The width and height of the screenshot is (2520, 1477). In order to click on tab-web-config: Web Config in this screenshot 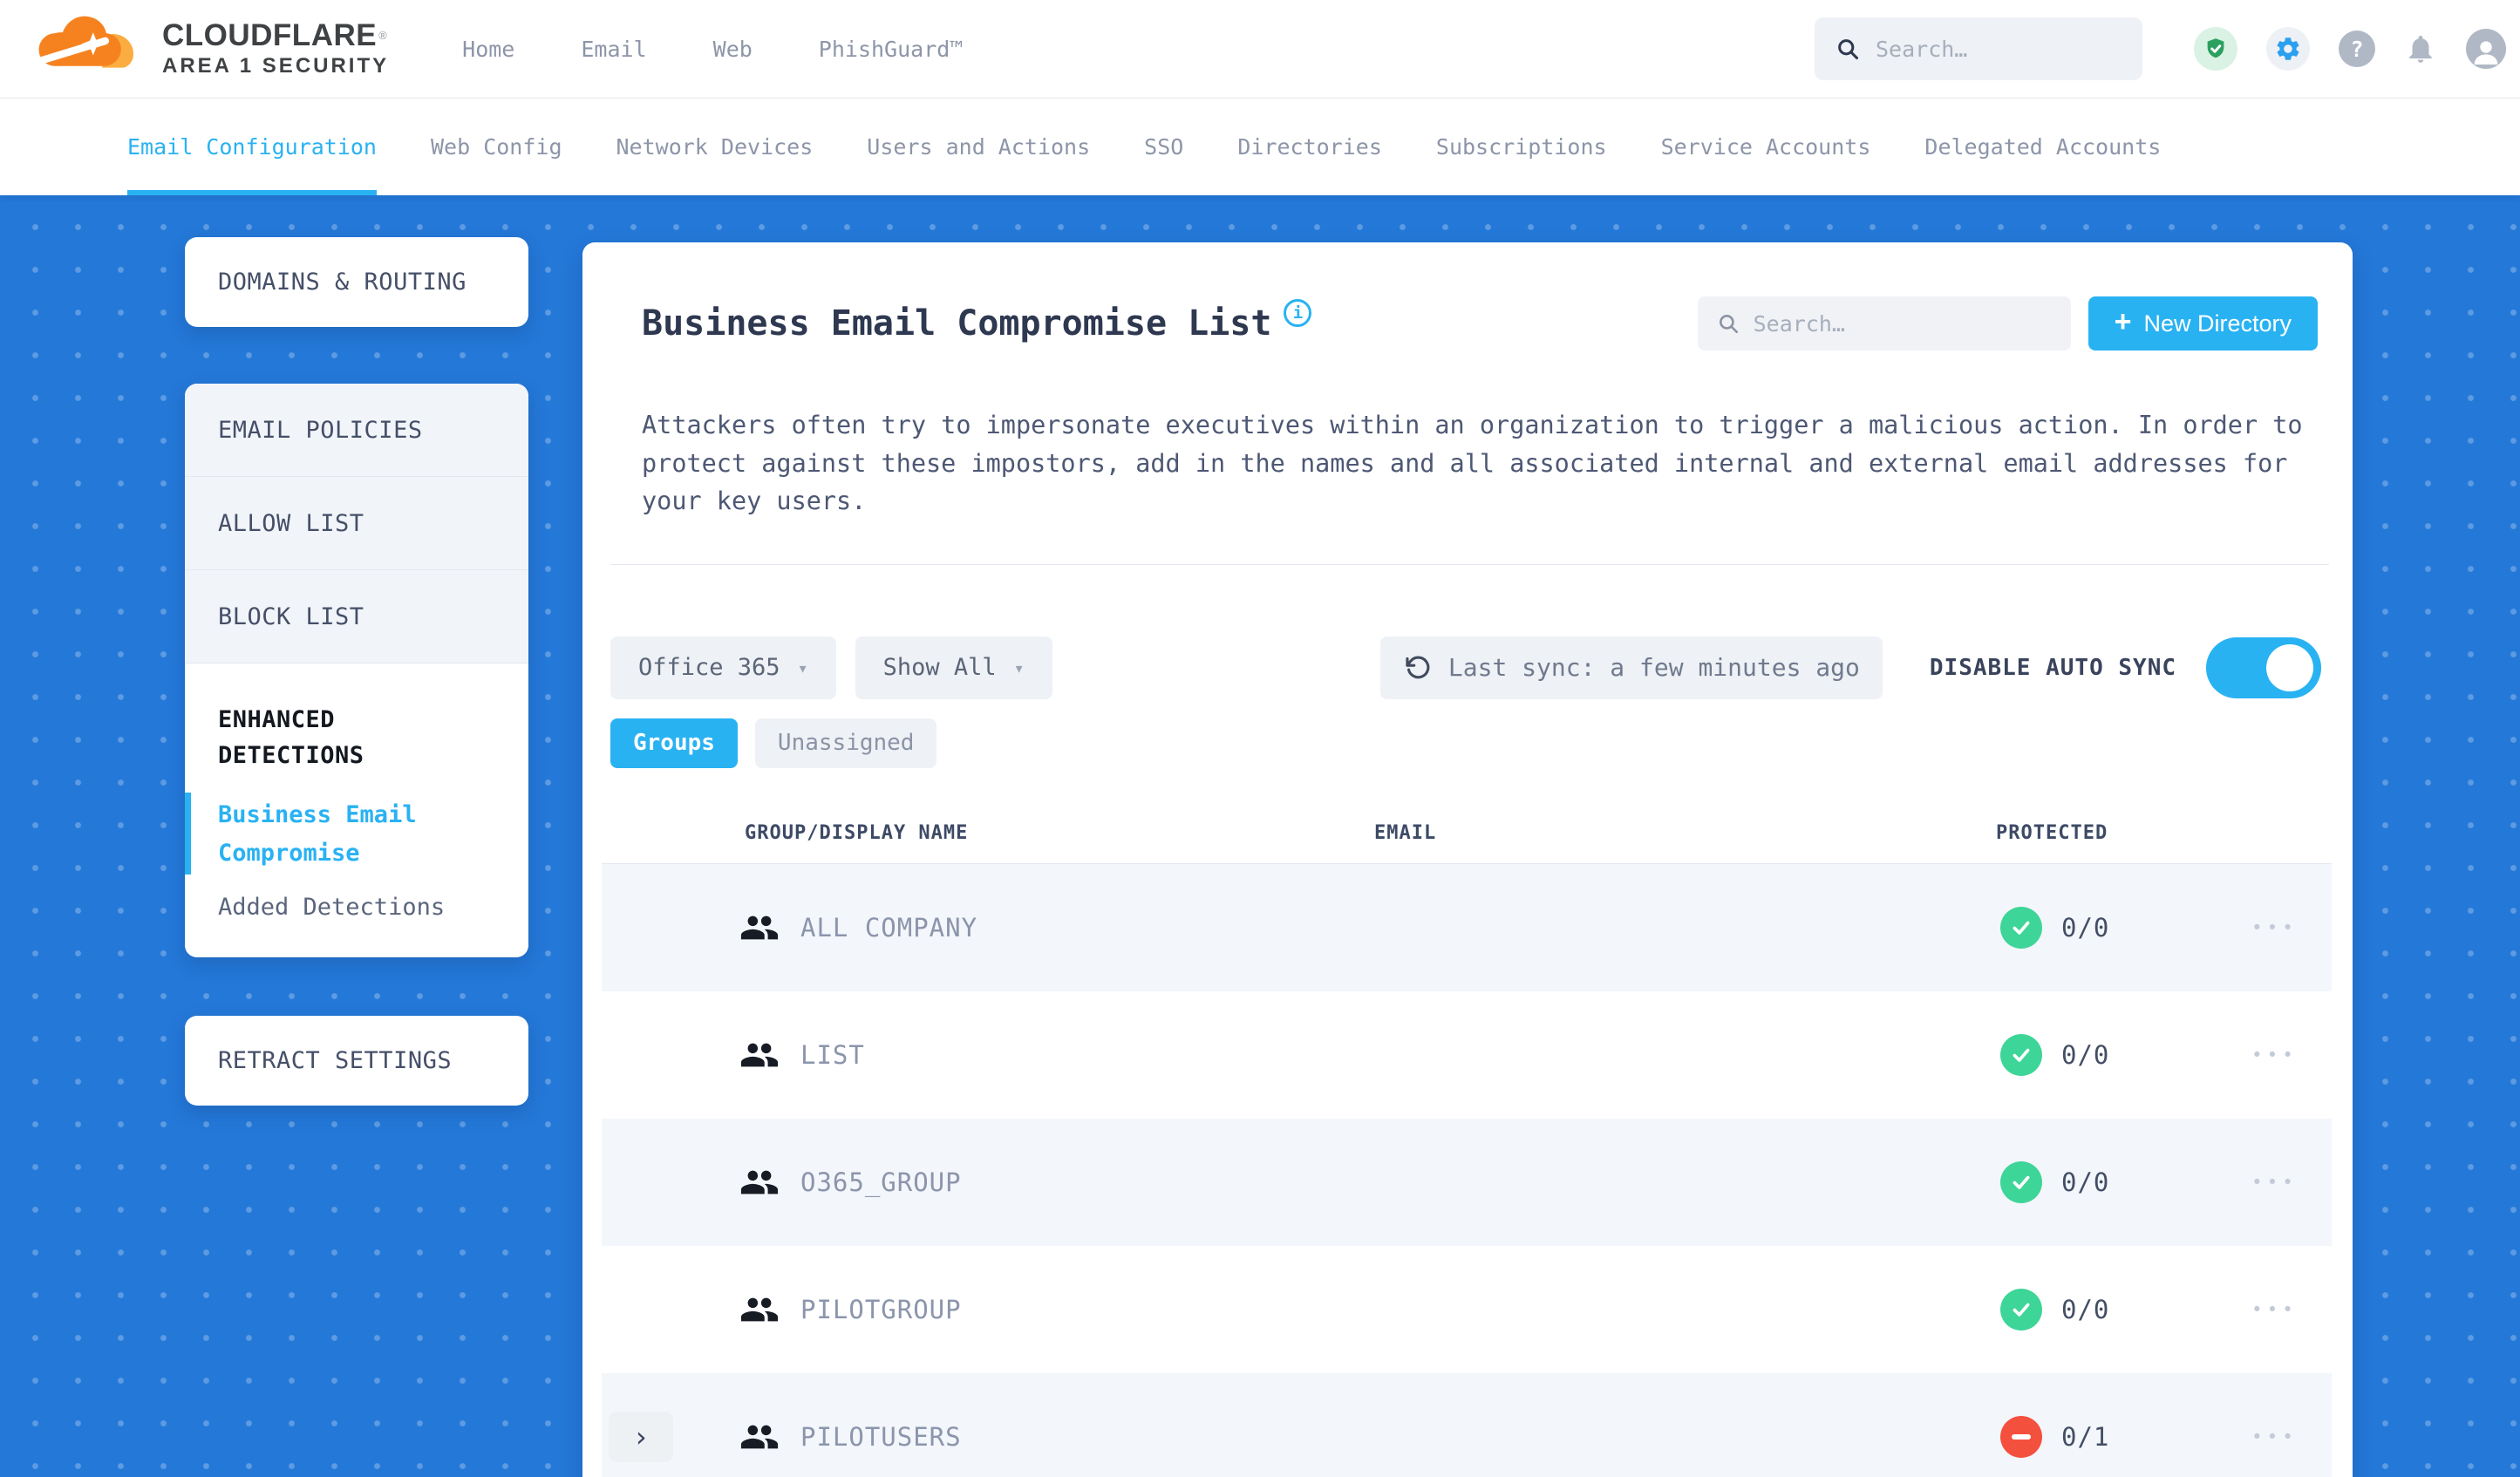, I will do `click(496, 147)`.